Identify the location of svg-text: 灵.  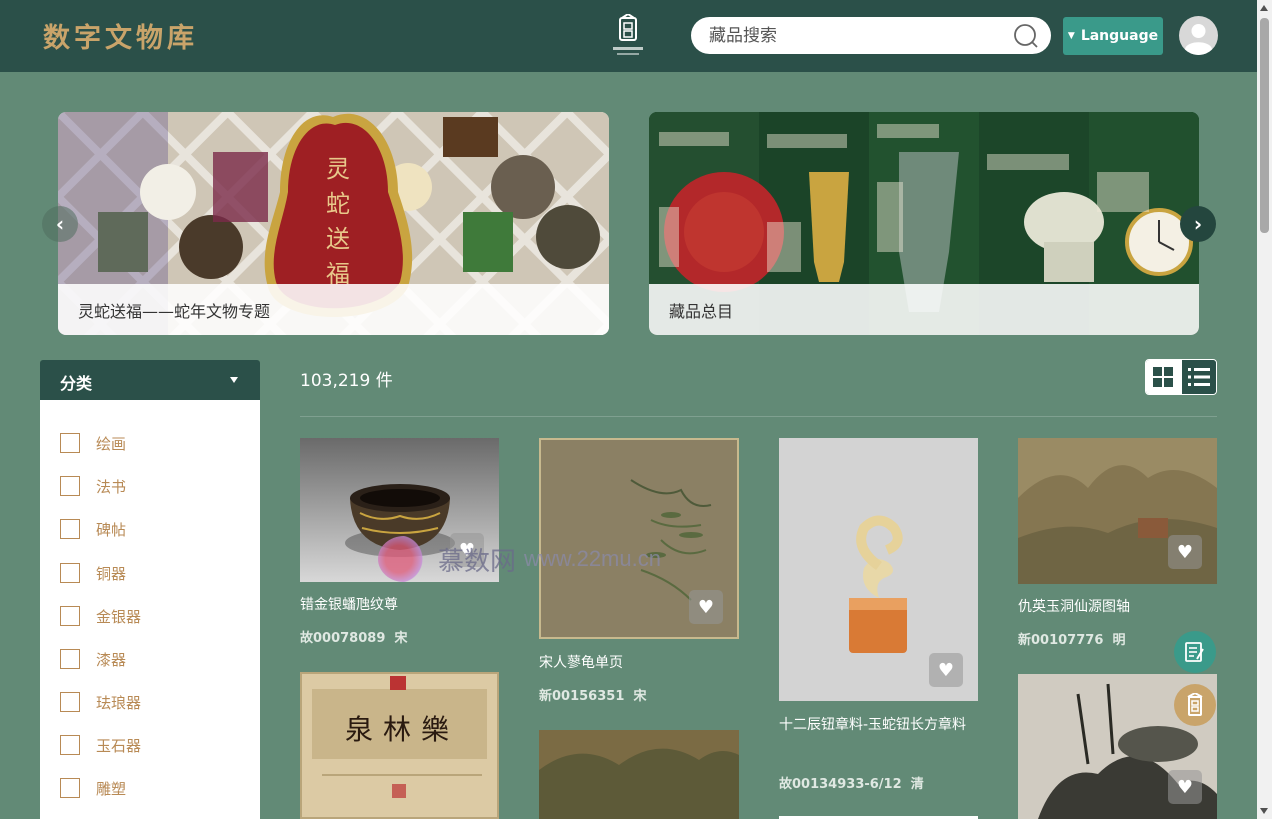
(338, 169).